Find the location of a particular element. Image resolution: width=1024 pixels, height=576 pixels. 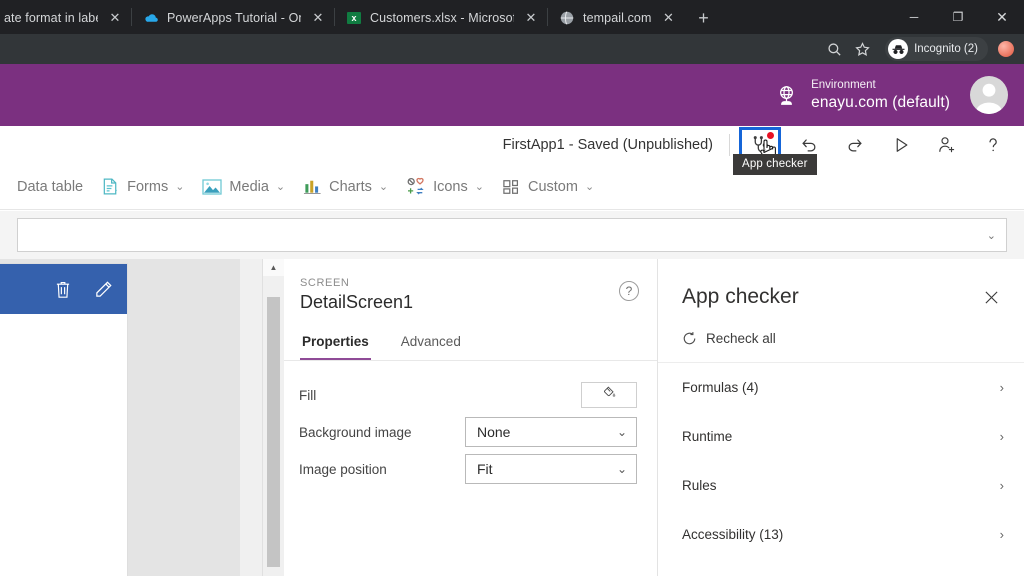

background-image-select: None ⌄ is located at coordinates (551, 432).